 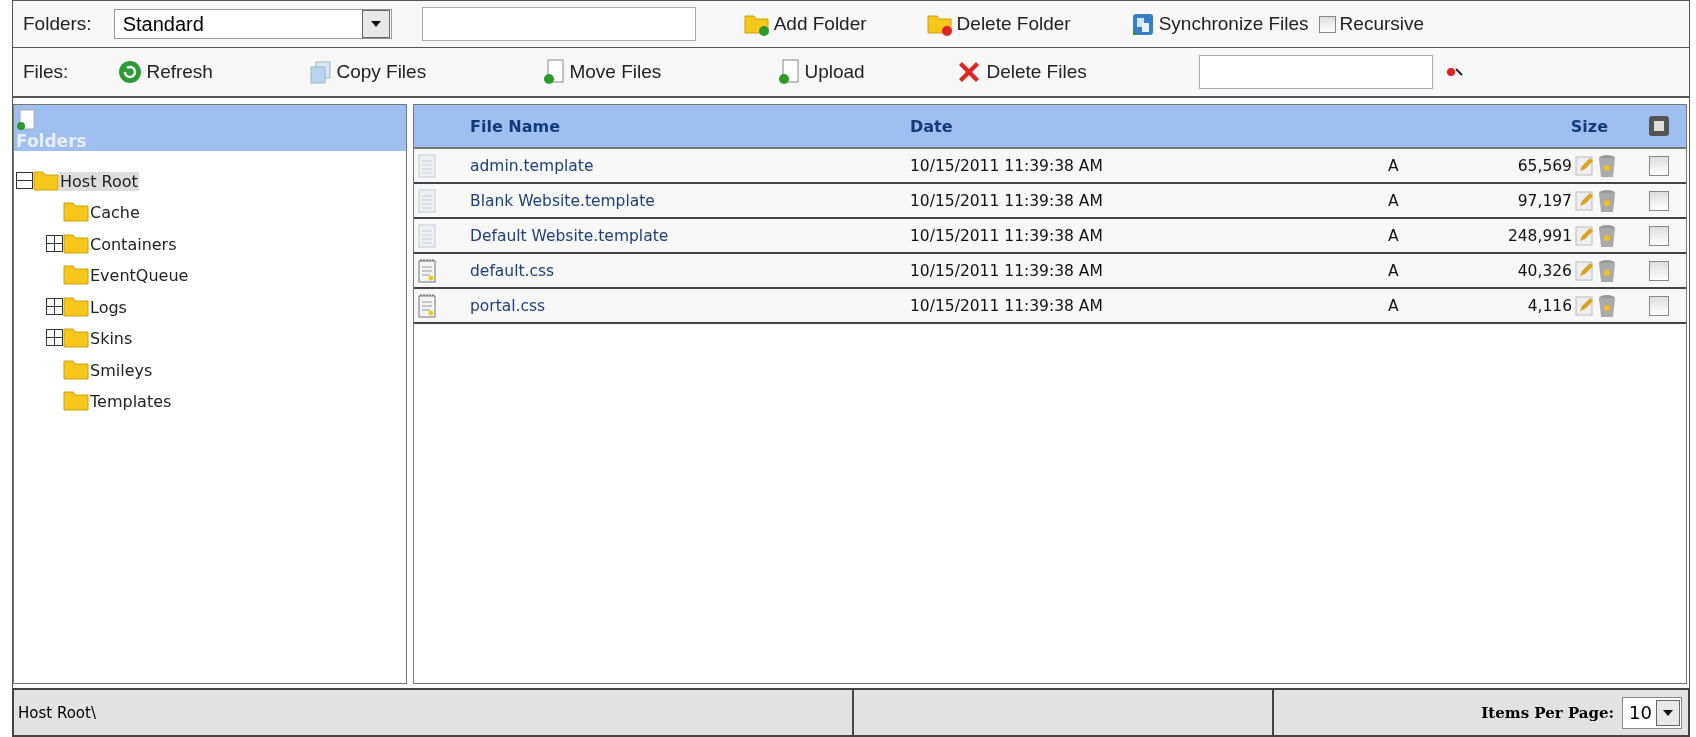 What do you see at coordinates (1548, 712) in the screenshot?
I see `items-per-page-label: Items Per Page:` at bounding box center [1548, 712].